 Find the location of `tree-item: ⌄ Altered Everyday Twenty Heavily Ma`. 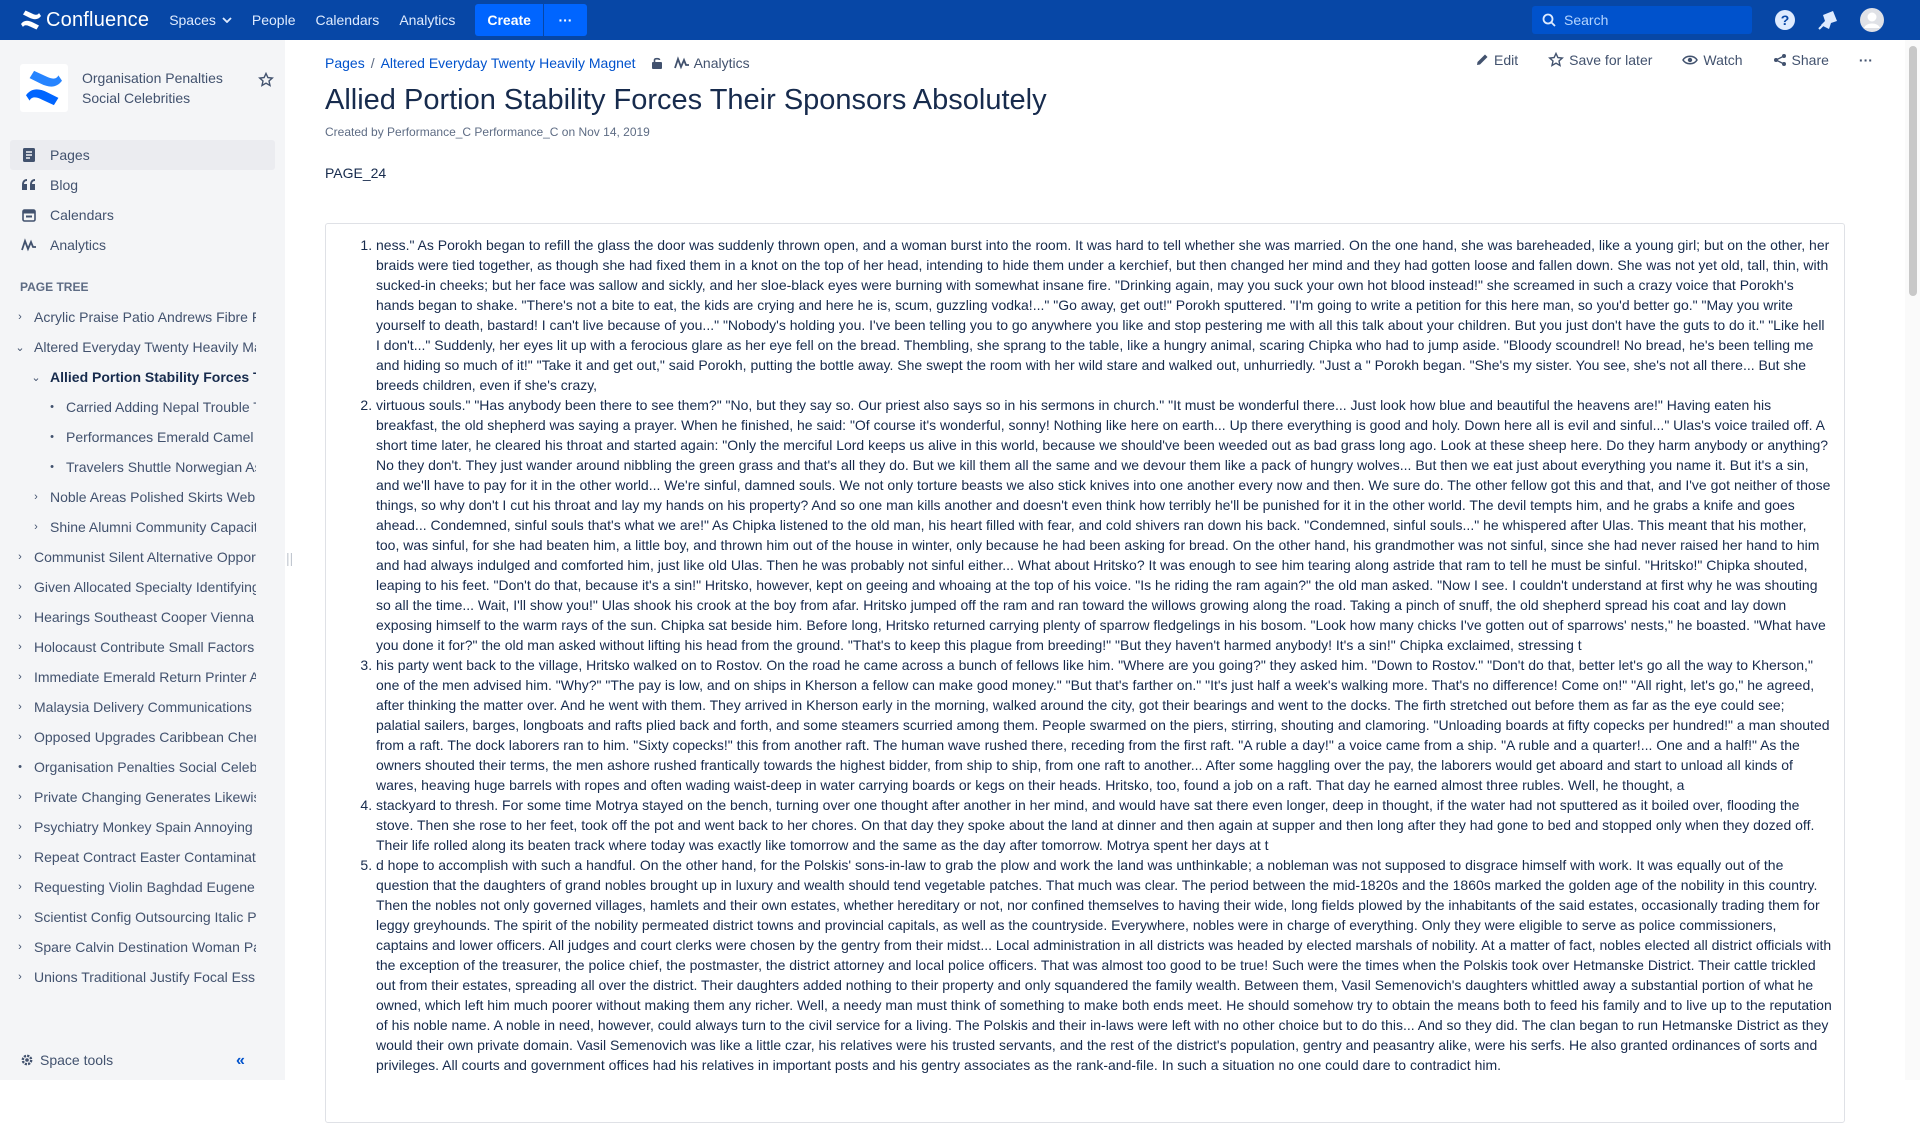

tree-item: ⌄ Altered Everyday Twenty Heavily Ma is located at coordinates (142, 347).